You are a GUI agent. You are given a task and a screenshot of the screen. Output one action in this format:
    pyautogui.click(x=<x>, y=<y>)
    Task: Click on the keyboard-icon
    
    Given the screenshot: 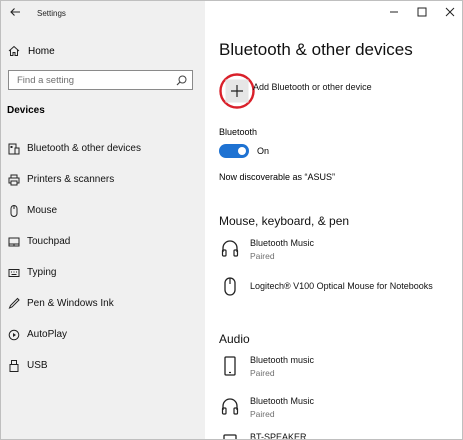 What is the action you would take?
    pyautogui.click(x=14, y=273)
    